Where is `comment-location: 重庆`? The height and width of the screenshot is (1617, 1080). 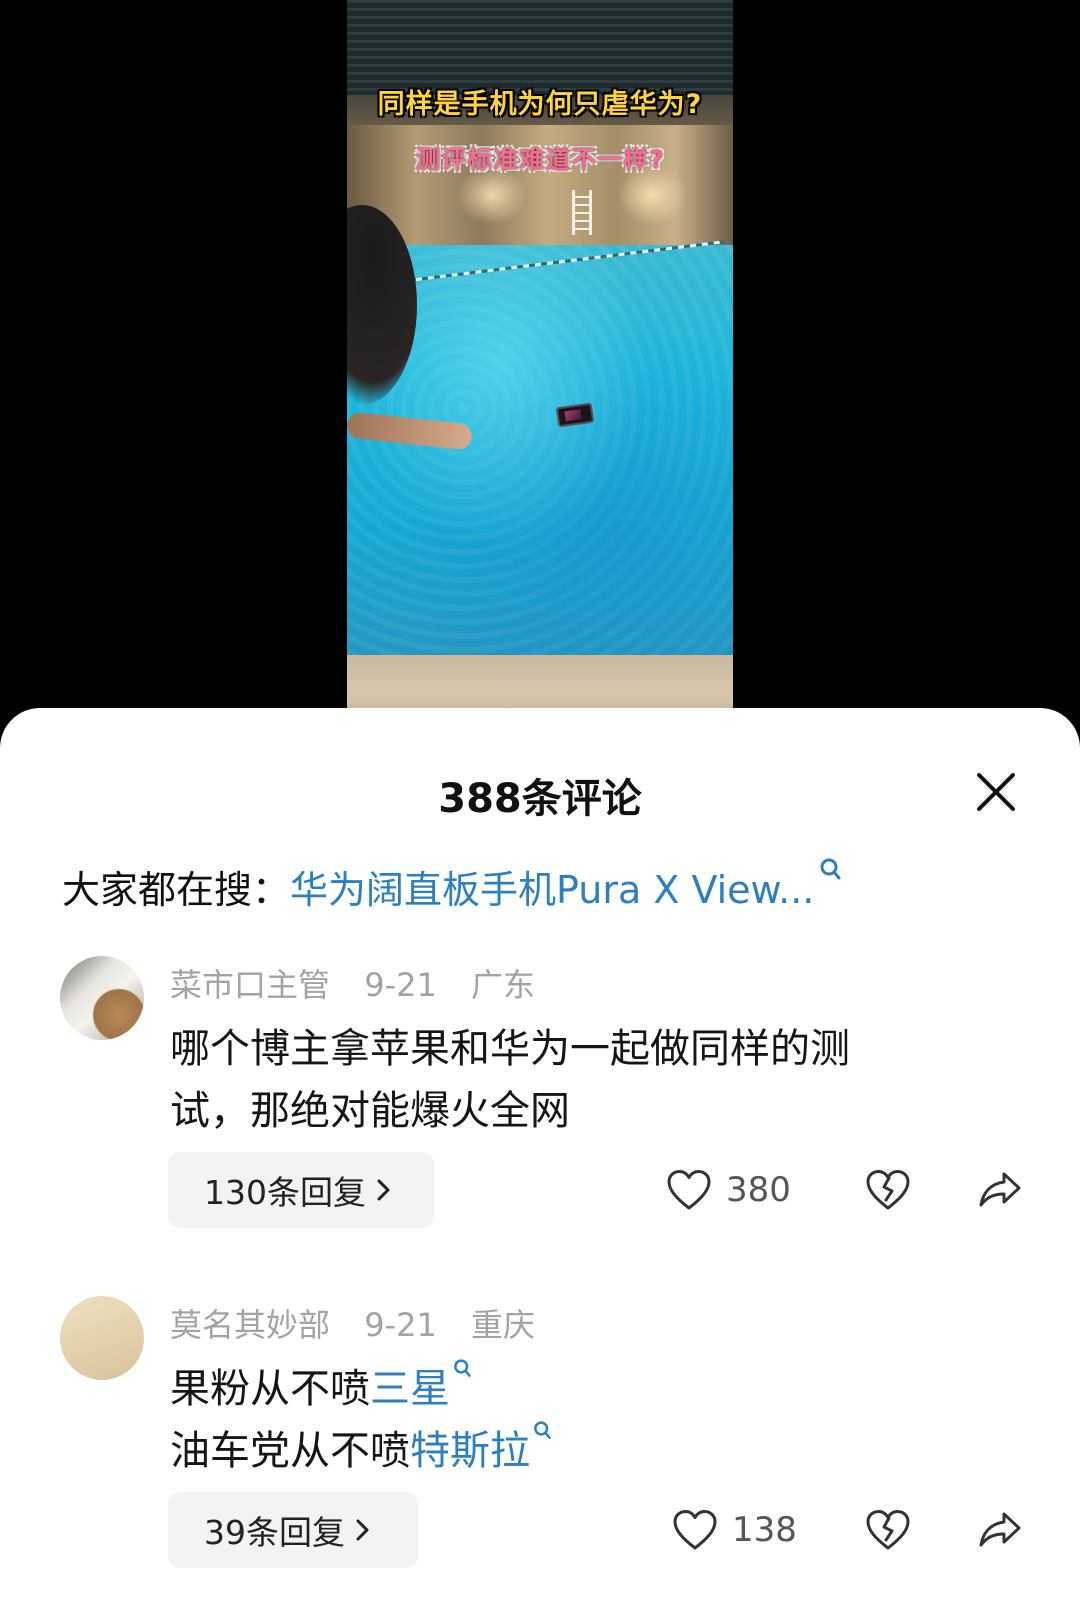 comment-location: 重庆 is located at coordinates (502, 1325).